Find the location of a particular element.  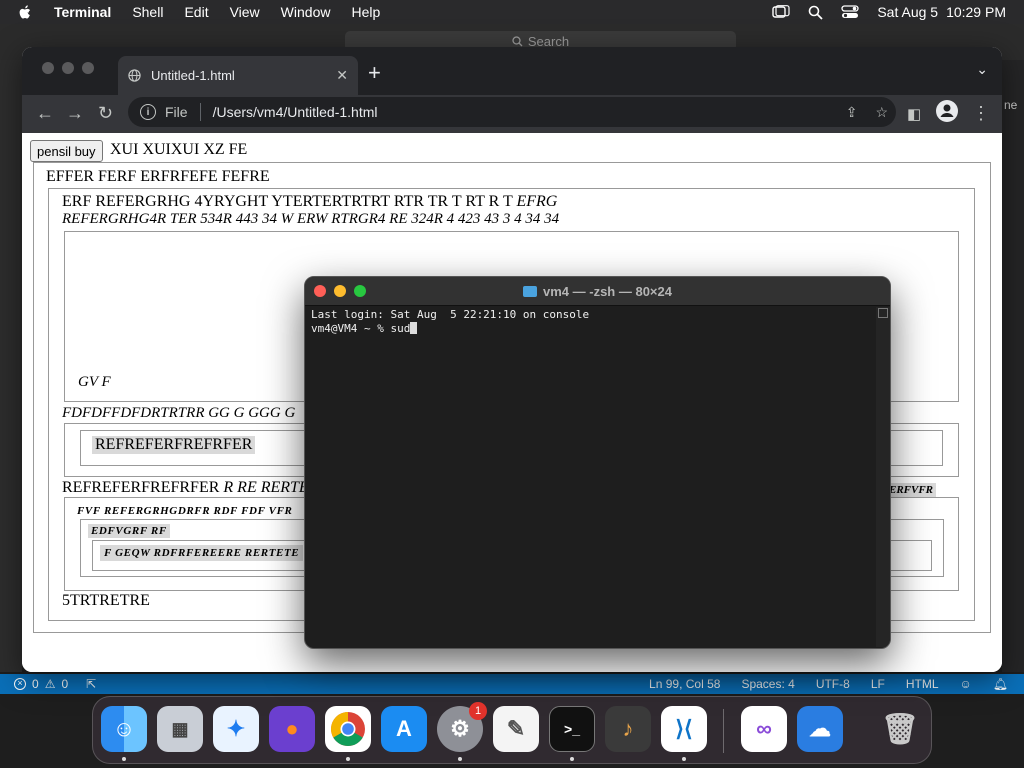

app-store-icon: A is located at coordinates (404, 729).